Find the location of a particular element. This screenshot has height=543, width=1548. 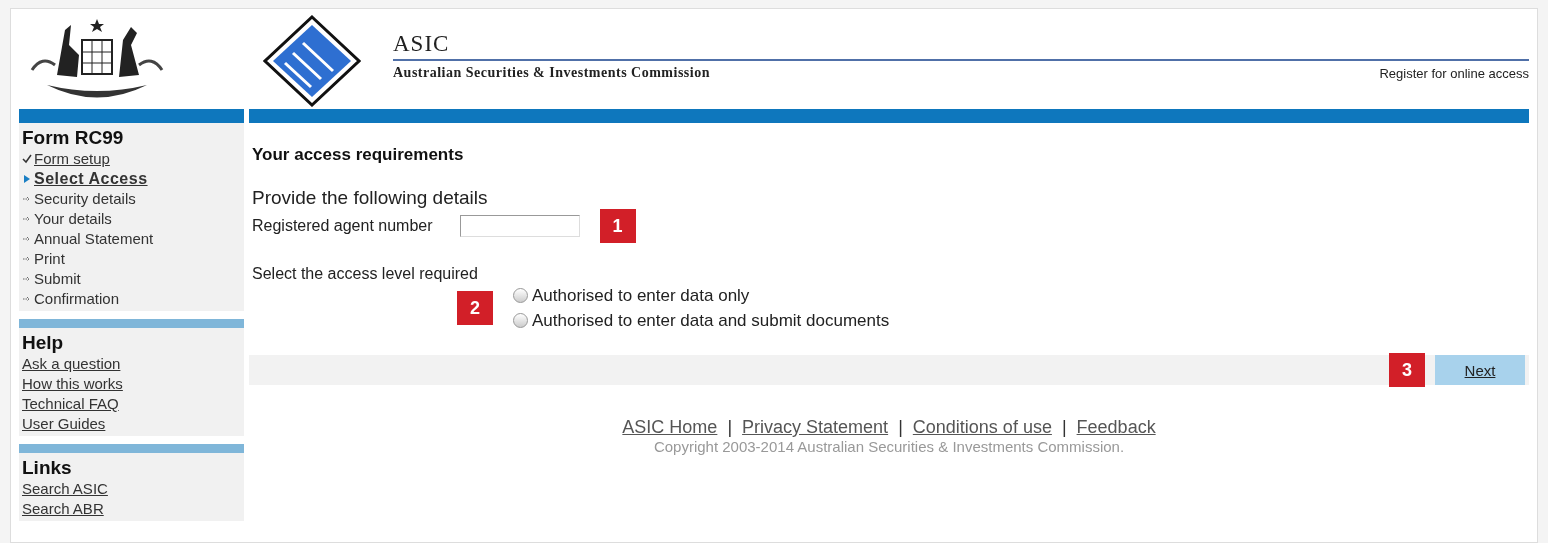

site-subtitle: Australian Securities & Investments Commission is located at coordinates (551, 73).